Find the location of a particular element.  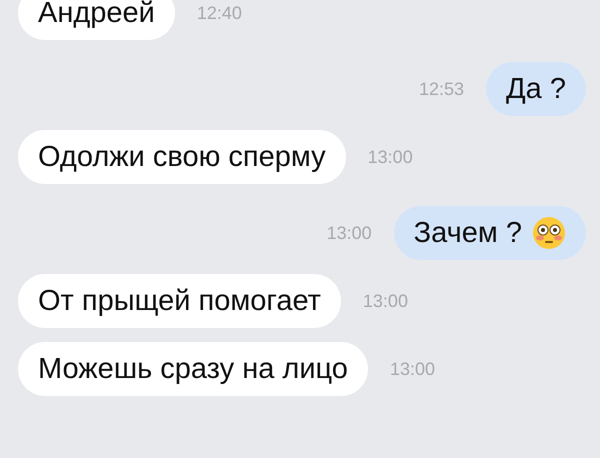

sent-message: Зачем ? is located at coordinates (490, 233).